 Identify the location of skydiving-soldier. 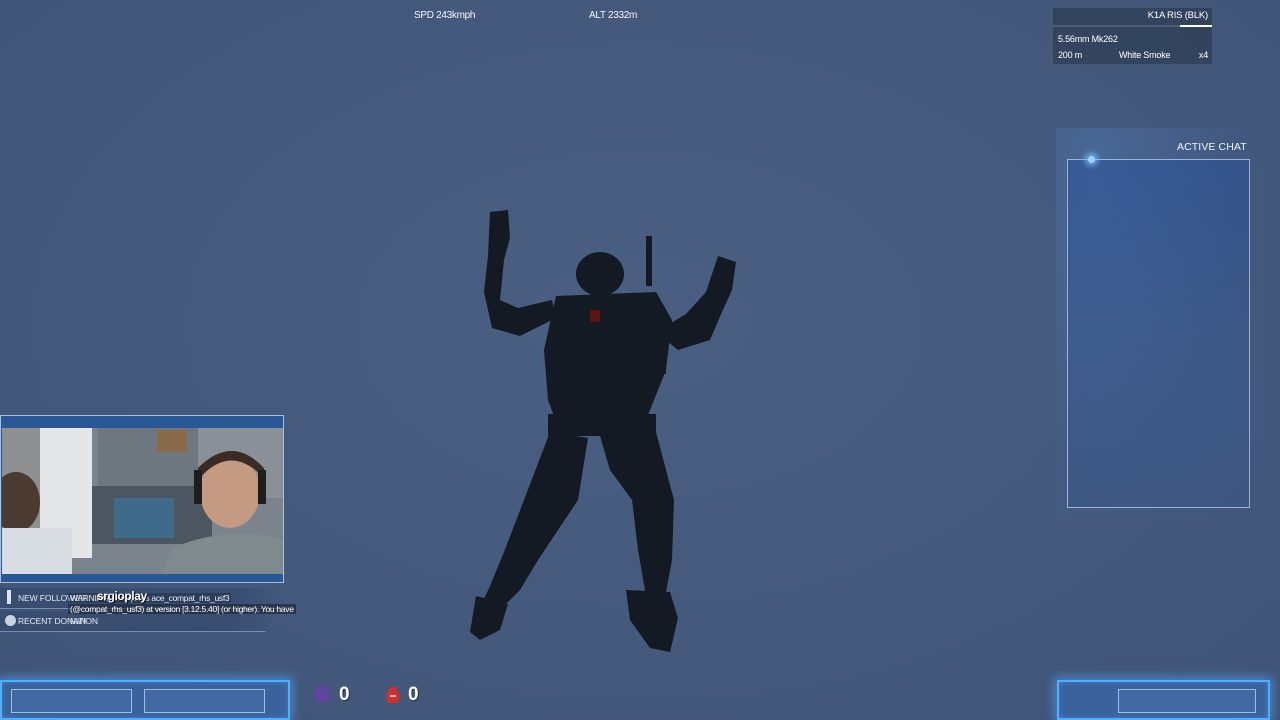
(603, 431).